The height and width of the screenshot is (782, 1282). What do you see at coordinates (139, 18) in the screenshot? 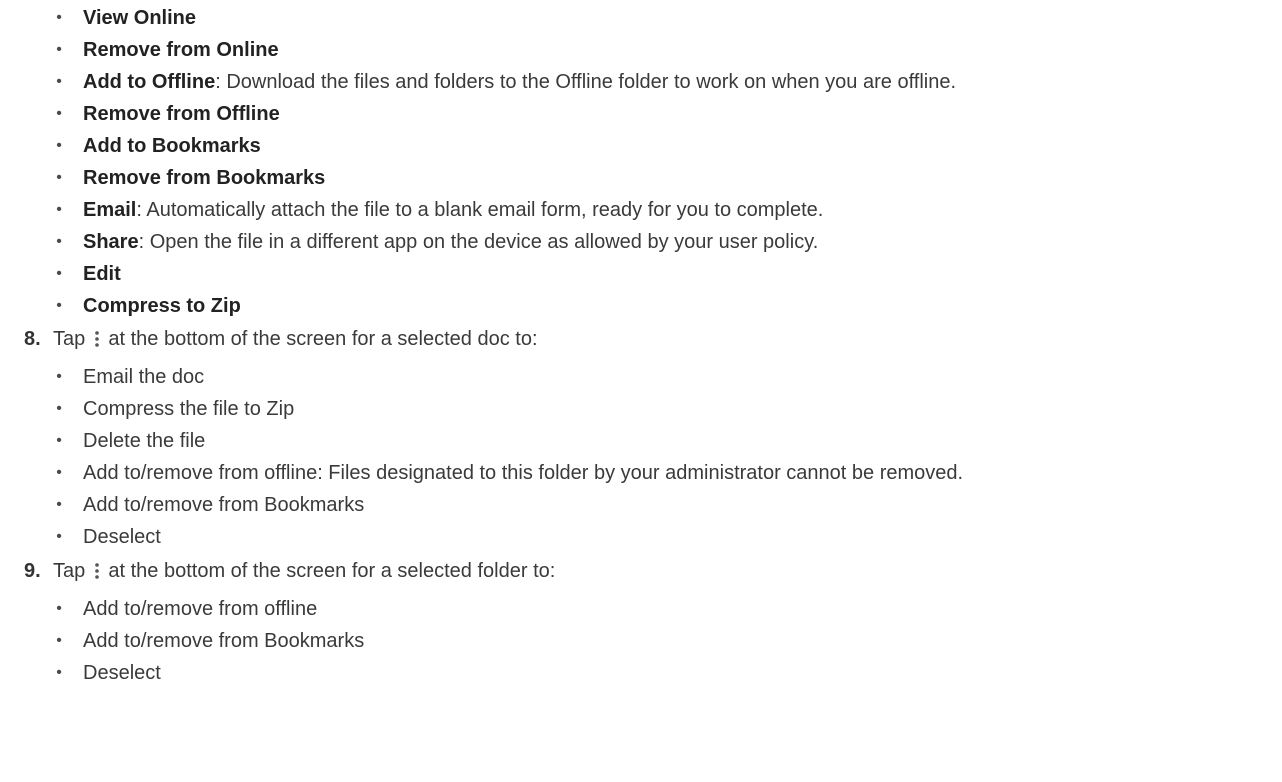
I see `option-name: View Online` at bounding box center [139, 18].